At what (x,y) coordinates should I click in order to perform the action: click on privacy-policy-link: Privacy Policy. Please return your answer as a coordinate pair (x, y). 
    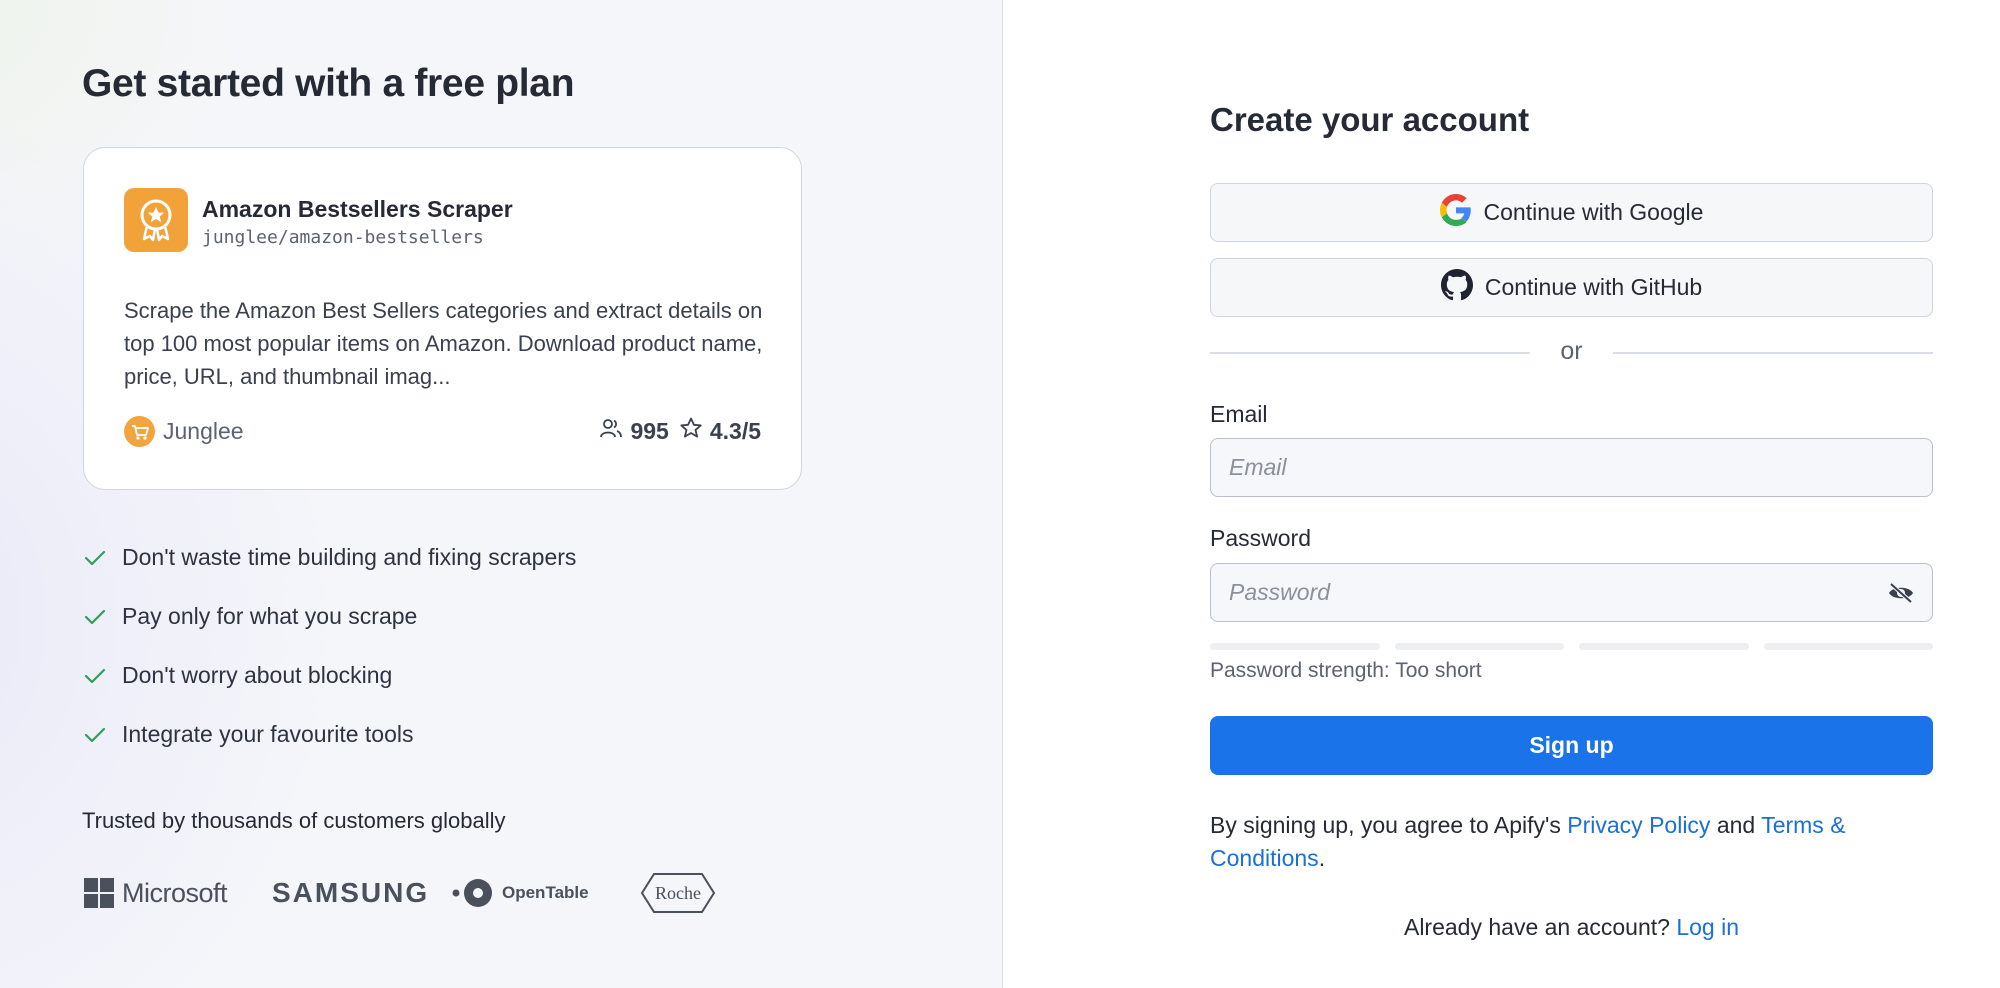
    Looking at the image, I should click on (1638, 825).